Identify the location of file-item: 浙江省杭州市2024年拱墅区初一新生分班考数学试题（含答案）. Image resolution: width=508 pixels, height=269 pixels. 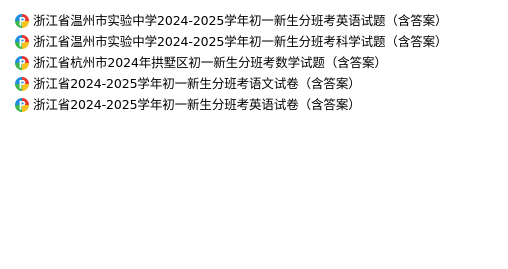
(230, 62).